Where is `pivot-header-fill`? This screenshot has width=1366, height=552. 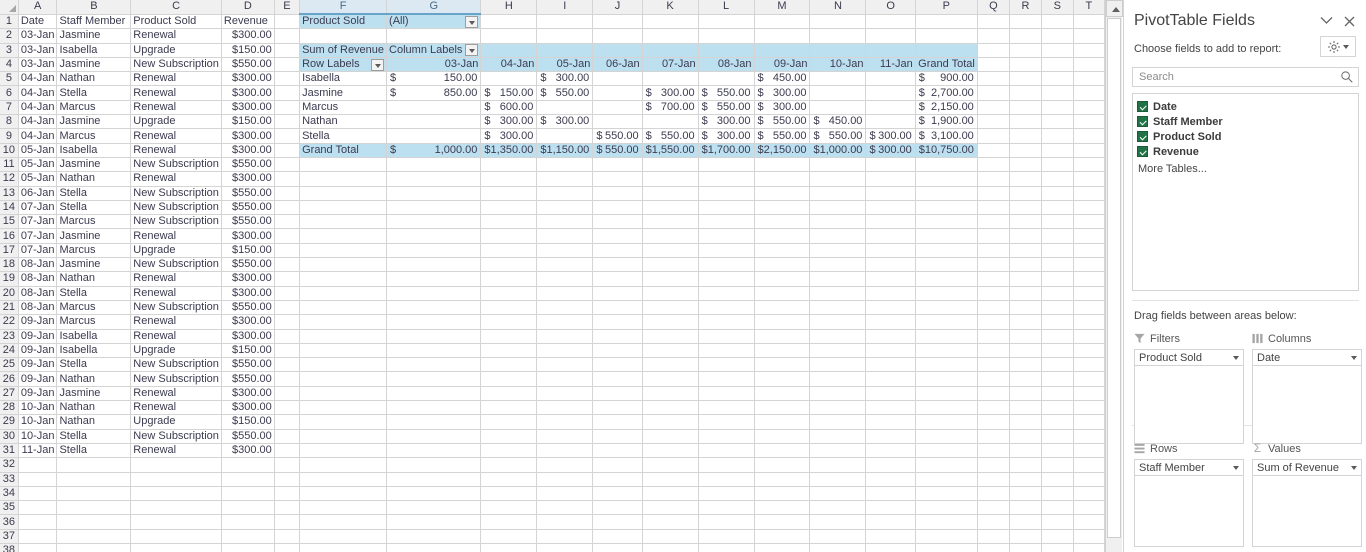 pivot-header-fill is located at coordinates (565, 50).